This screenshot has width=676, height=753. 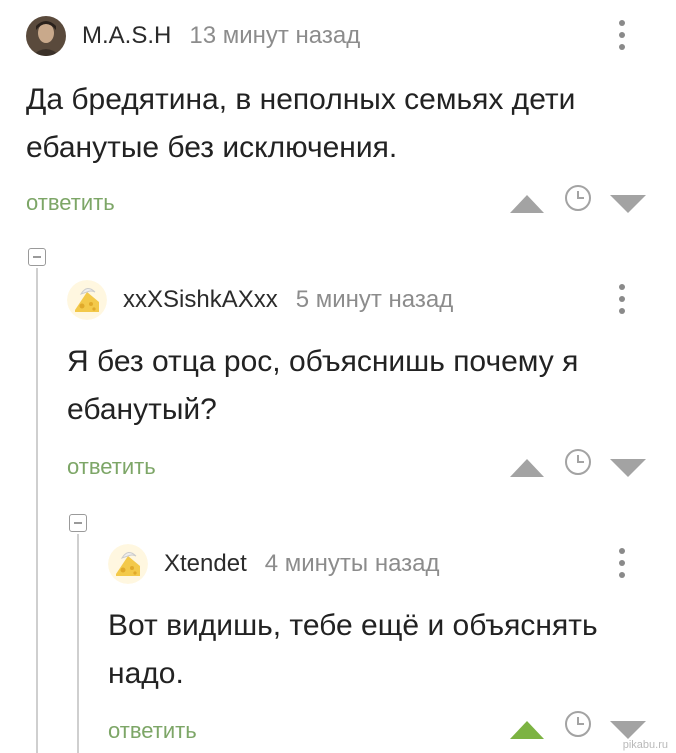 What do you see at coordinates (200, 300) in the screenshot?
I see `username: xxXSishkAXxx` at bounding box center [200, 300].